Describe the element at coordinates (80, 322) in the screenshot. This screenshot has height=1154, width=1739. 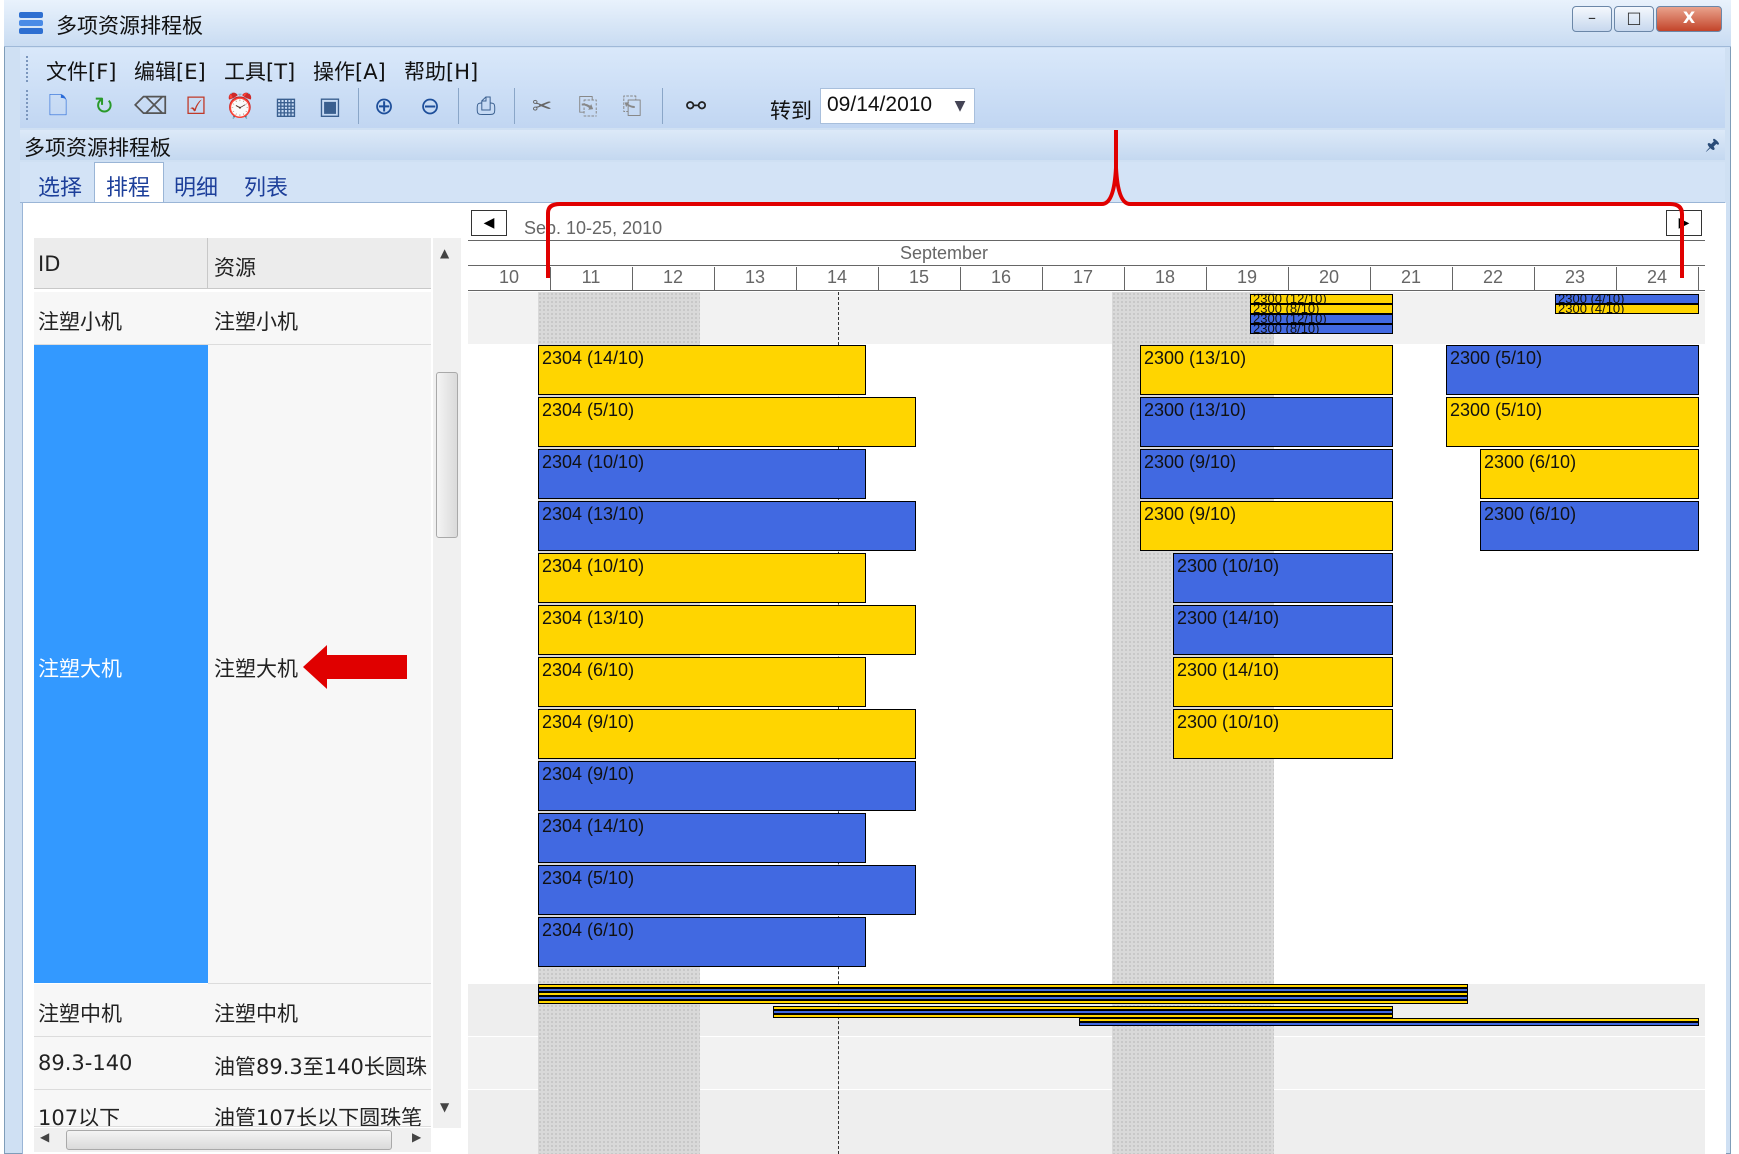
I see `row-id: 注塑小机` at that location.